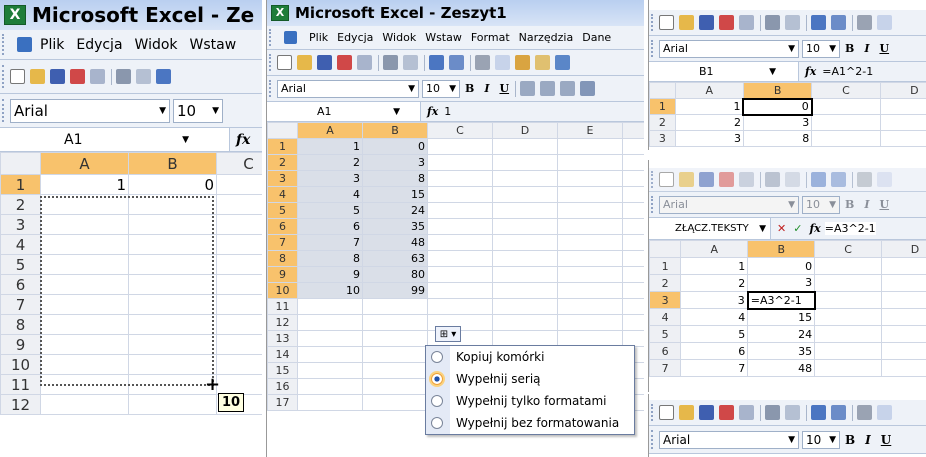  What do you see at coordinates (399, 37) in the screenshot?
I see `menu-widok: Widok` at bounding box center [399, 37].